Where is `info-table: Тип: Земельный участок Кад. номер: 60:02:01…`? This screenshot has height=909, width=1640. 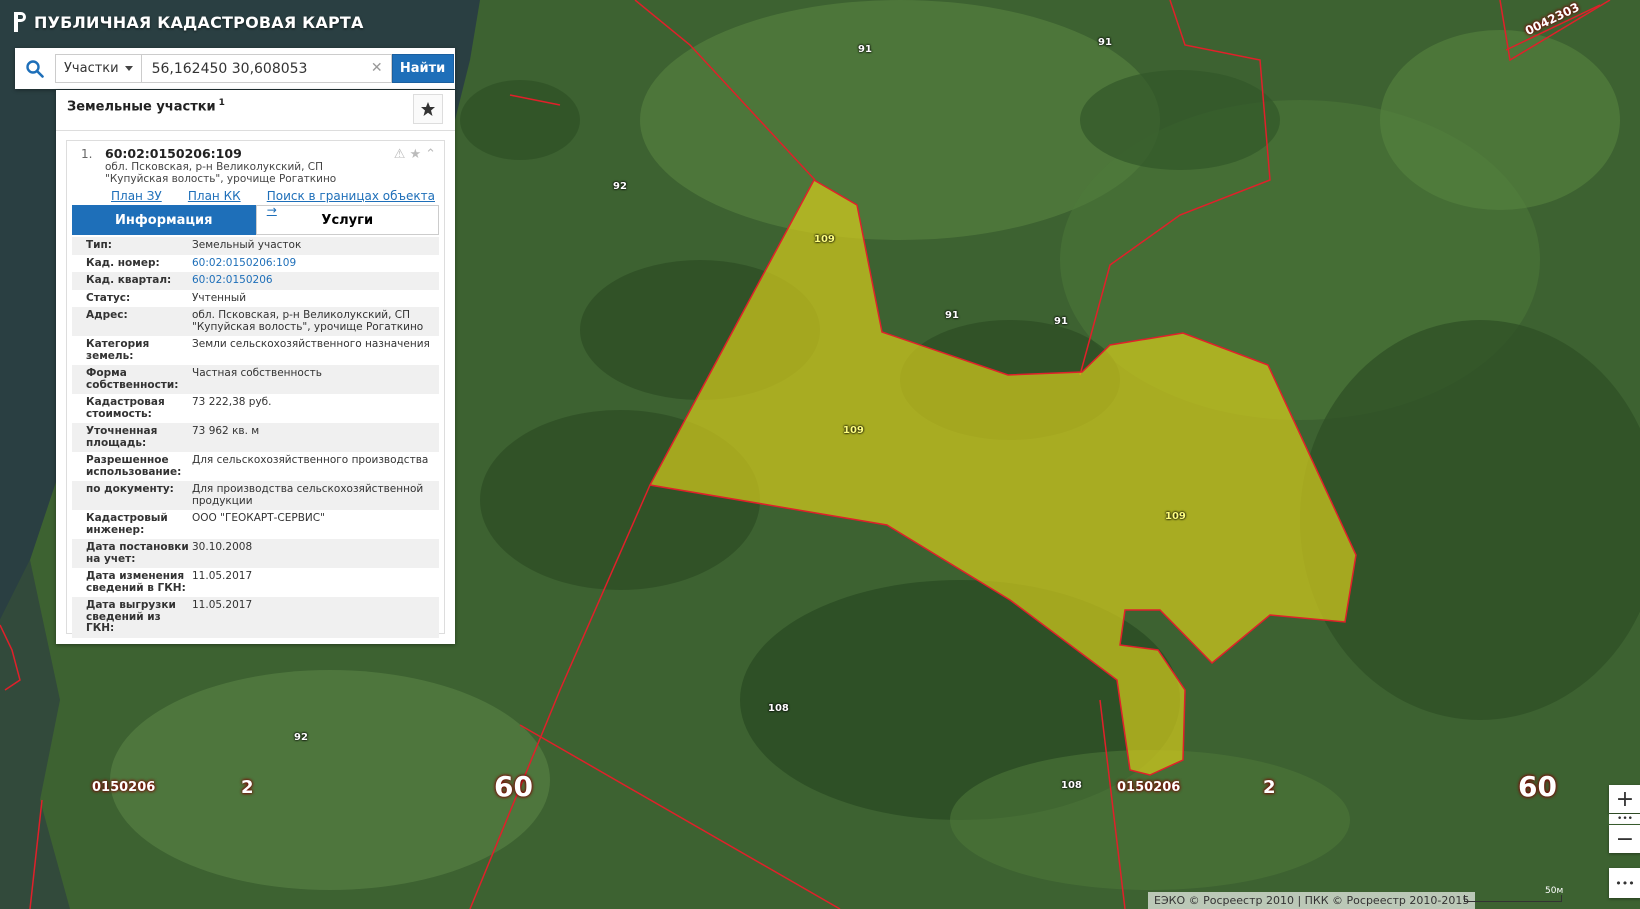
info-table: Тип: Земельный участок Кад. номер: 60:02:01… is located at coordinates (255, 437).